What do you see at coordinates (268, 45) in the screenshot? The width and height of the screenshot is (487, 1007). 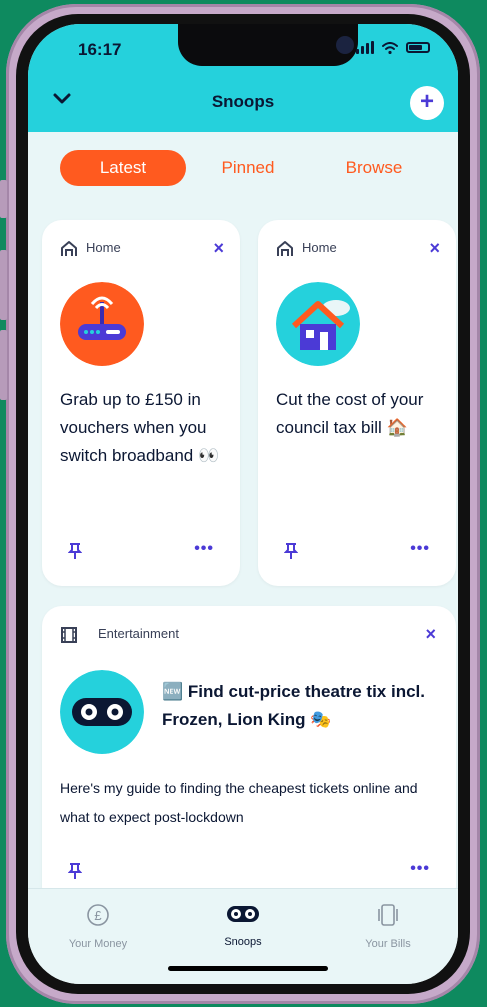 I see `notch` at bounding box center [268, 45].